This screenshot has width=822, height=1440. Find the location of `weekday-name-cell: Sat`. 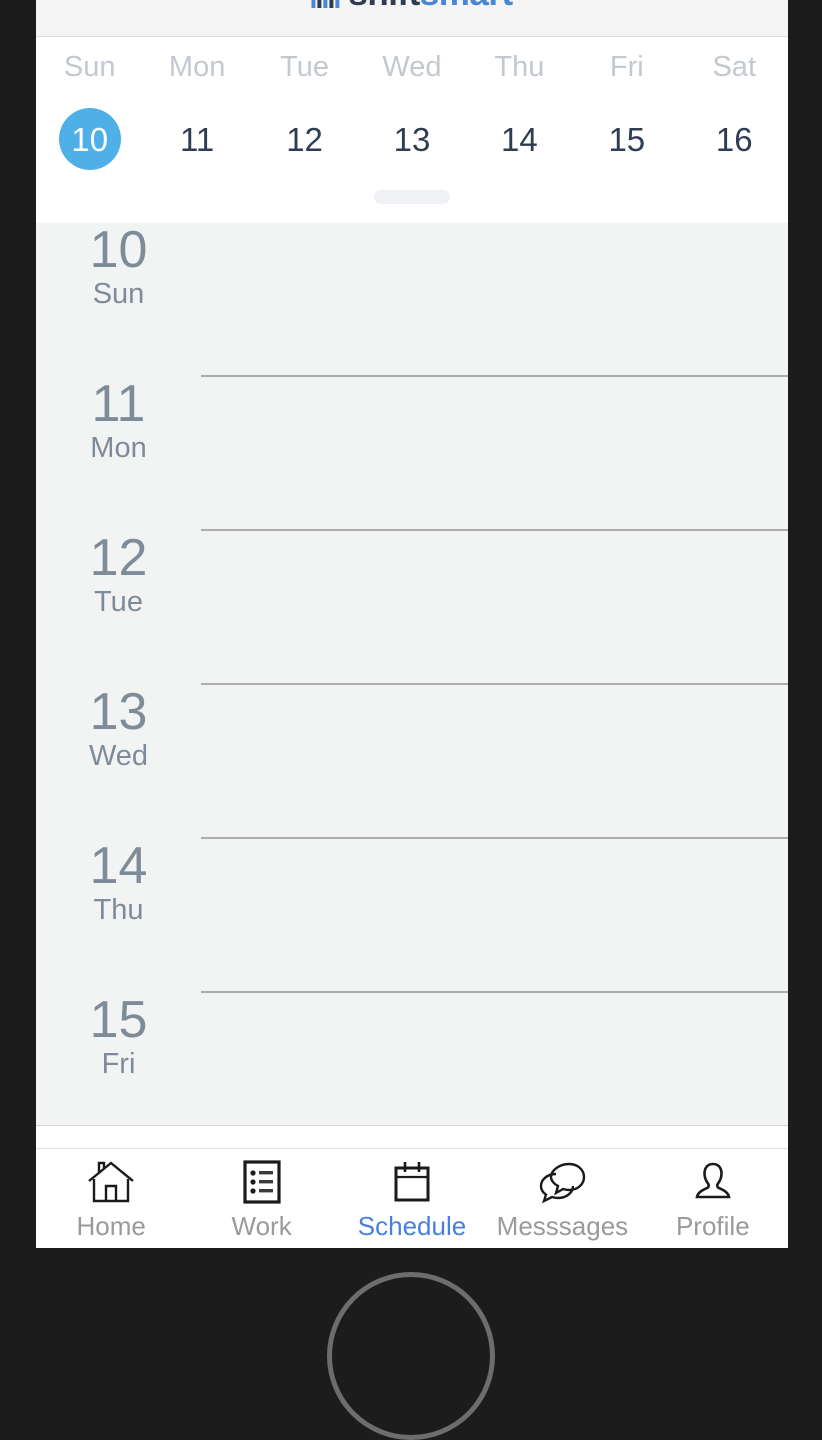

weekday-name-cell: Sat is located at coordinates (734, 80).